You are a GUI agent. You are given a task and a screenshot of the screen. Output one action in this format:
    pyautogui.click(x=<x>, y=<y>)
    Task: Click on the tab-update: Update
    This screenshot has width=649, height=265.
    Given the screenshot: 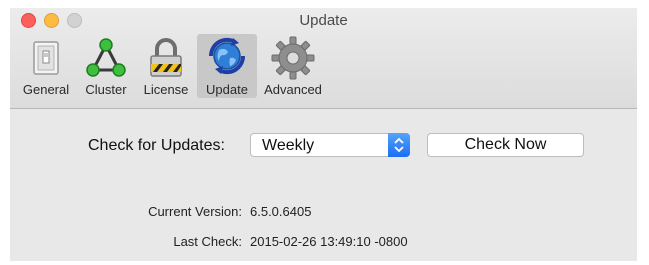 What is the action you would take?
    pyautogui.click(x=227, y=66)
    